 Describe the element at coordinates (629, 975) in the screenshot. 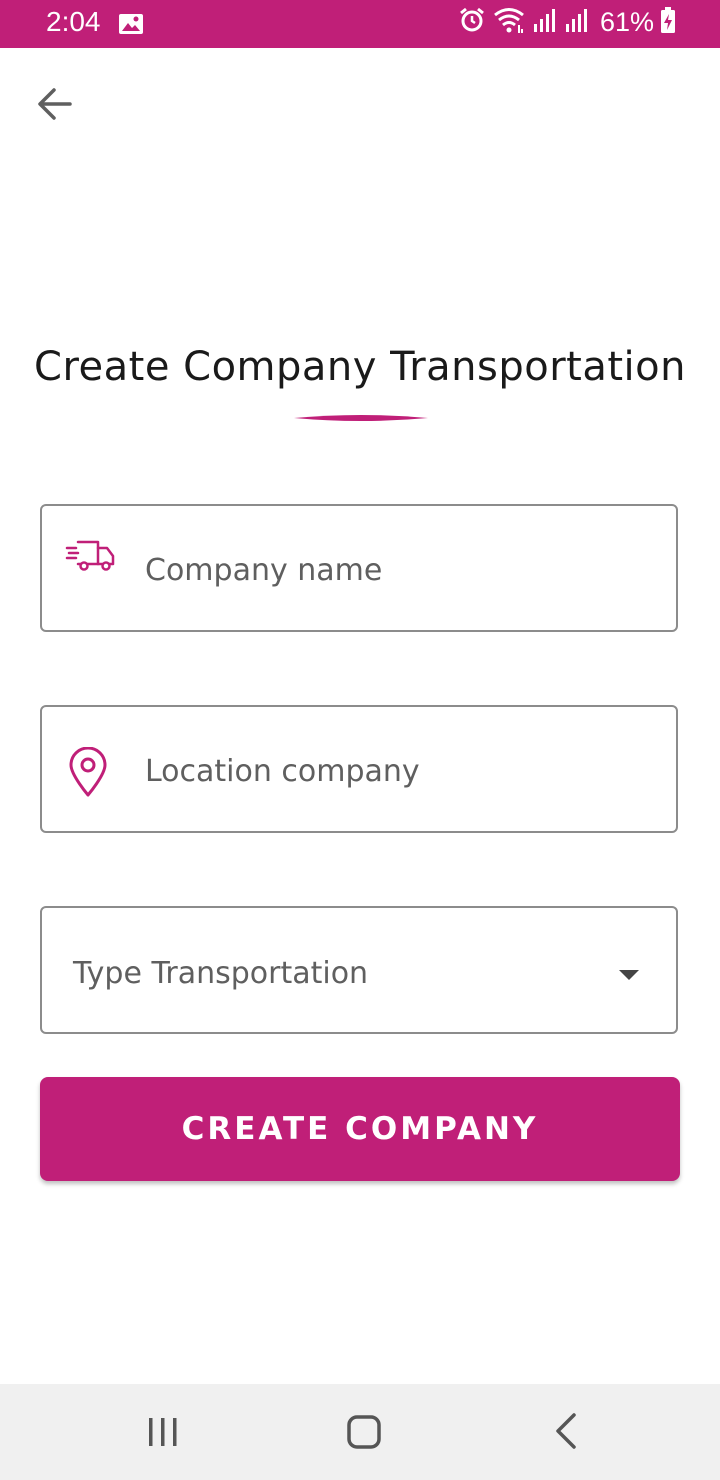

I see `dropdown-arrow-icon` at that location.